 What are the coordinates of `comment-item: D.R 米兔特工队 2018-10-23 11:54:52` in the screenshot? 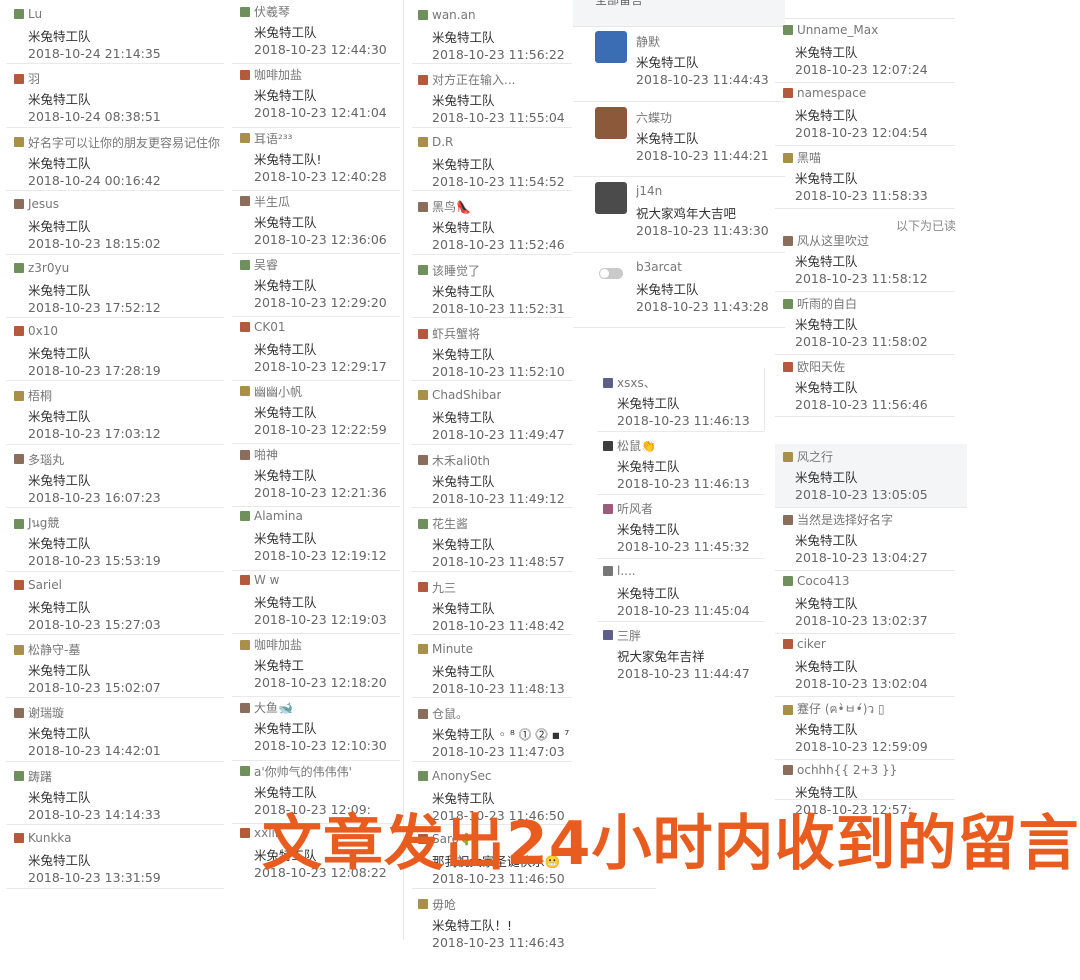 It's located at (492, 159).